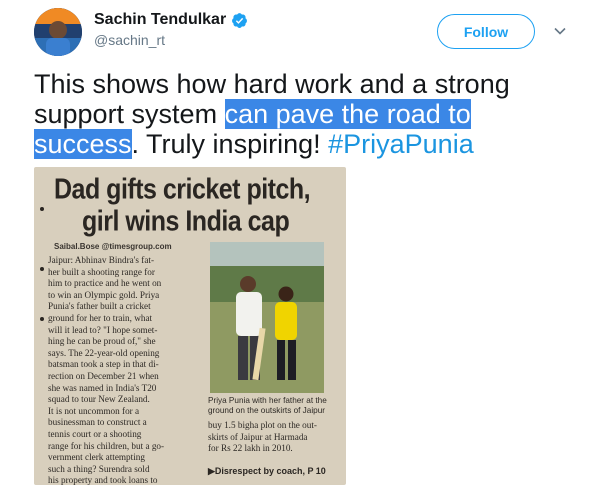 The width and height of the screenshot is (600, 485). I want to click on chevron-down-icon, so click(560, 31).